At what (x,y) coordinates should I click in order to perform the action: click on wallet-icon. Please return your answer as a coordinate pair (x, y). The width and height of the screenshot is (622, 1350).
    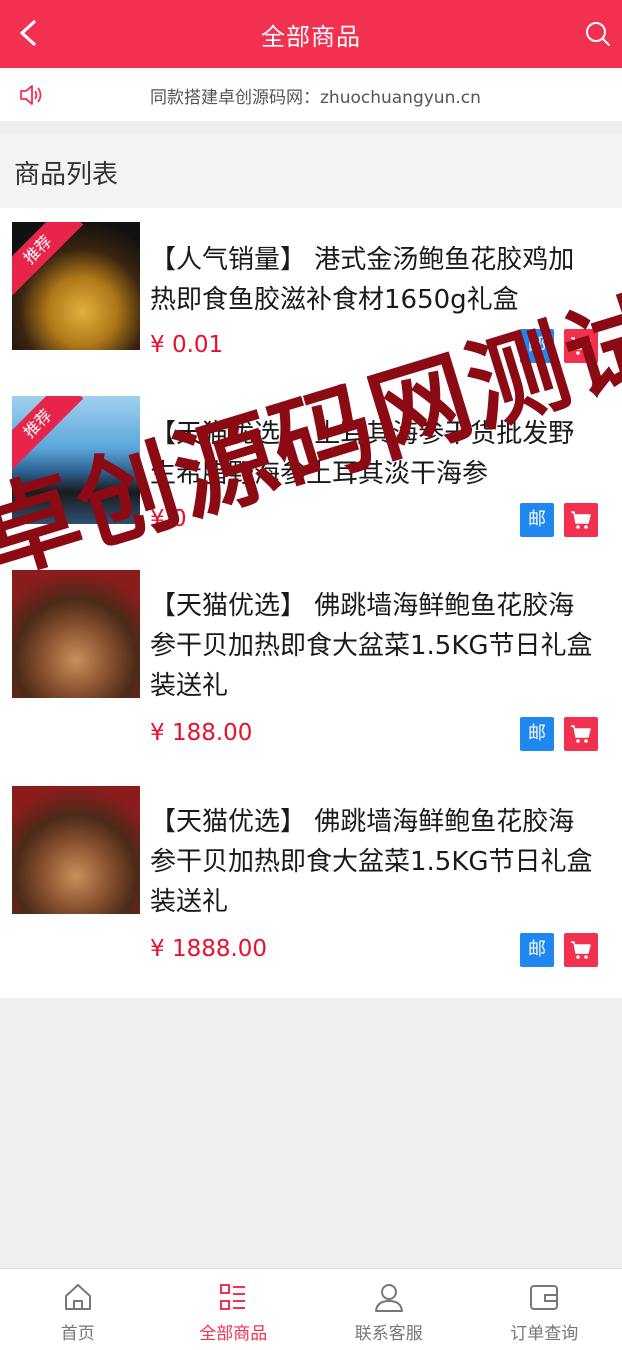
    Looking at the image, I should click on (544, 1297).